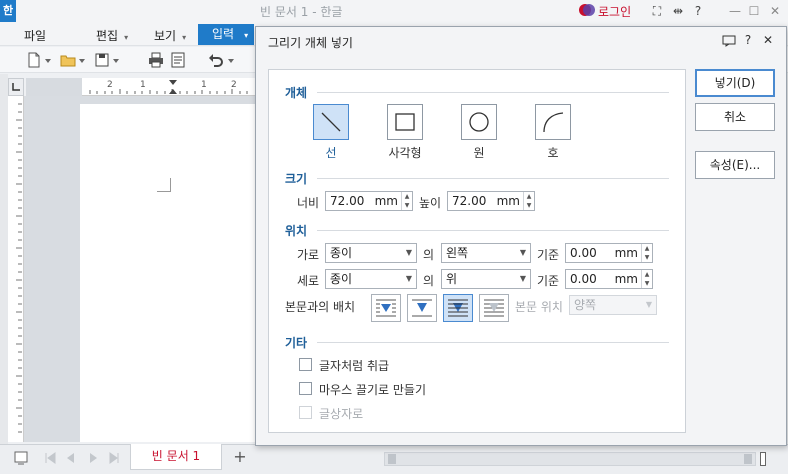 The width and height of the screenshot is (788, 474). Describe the element at coordinates (392, 459) in the screenshot. I see `scroll-left-icon` at that location.